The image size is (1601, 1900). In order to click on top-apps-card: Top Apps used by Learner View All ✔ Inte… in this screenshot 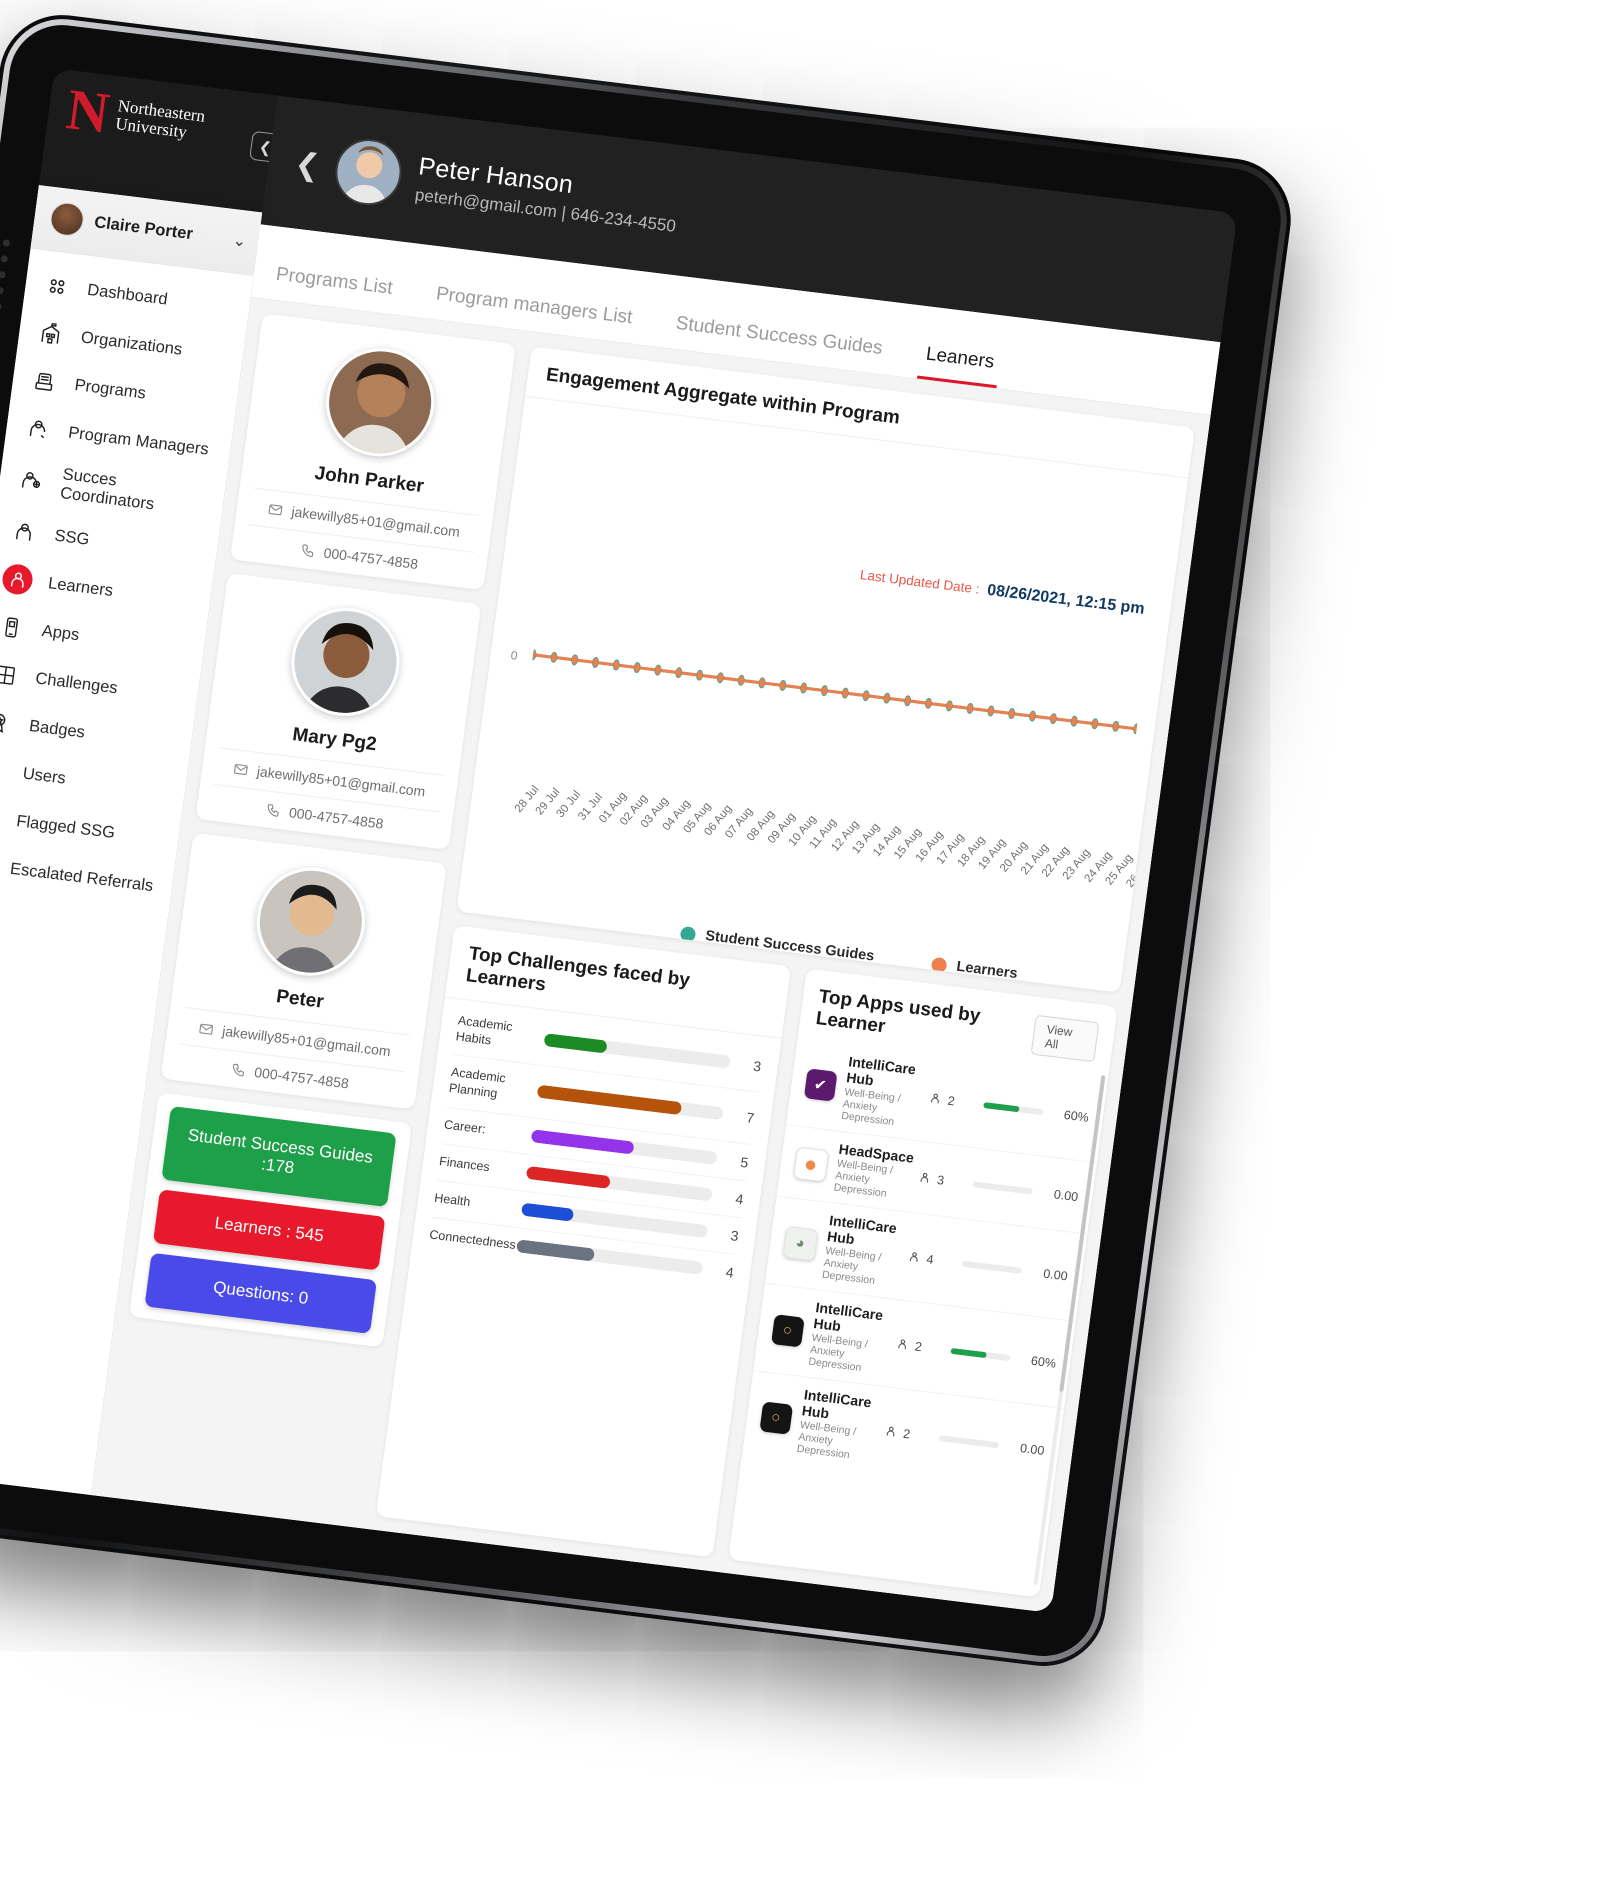, I will do `click(922, 1283)`.